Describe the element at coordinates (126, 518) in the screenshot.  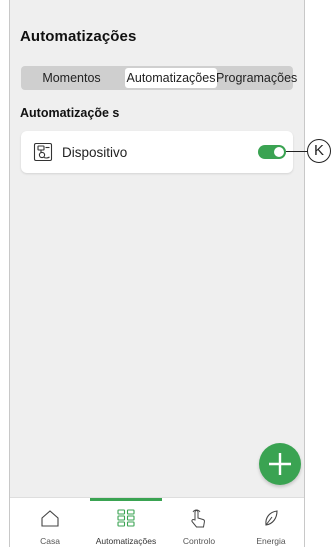
I see `grid-icon` at that location.